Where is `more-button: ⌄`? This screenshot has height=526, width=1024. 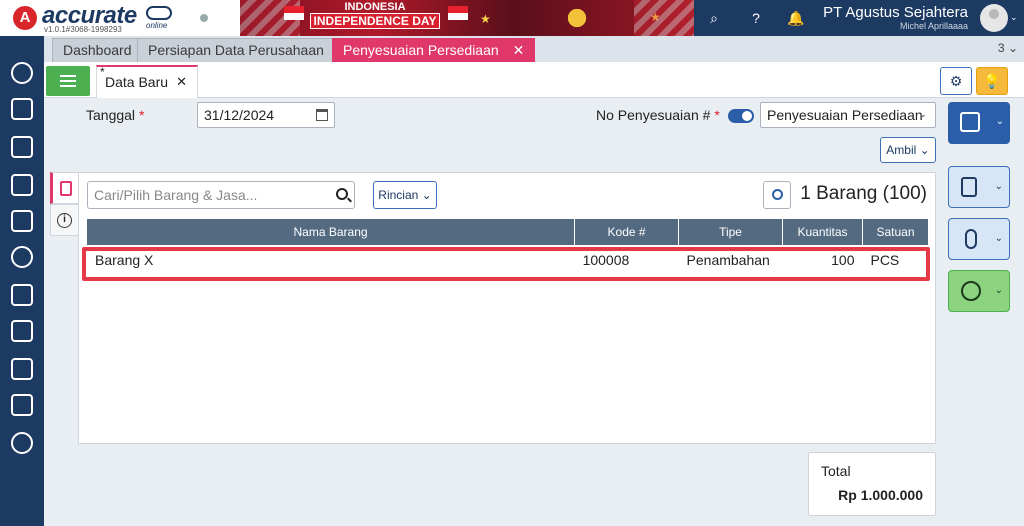 more-button: ⌄ is located at coordinates (979, 291).